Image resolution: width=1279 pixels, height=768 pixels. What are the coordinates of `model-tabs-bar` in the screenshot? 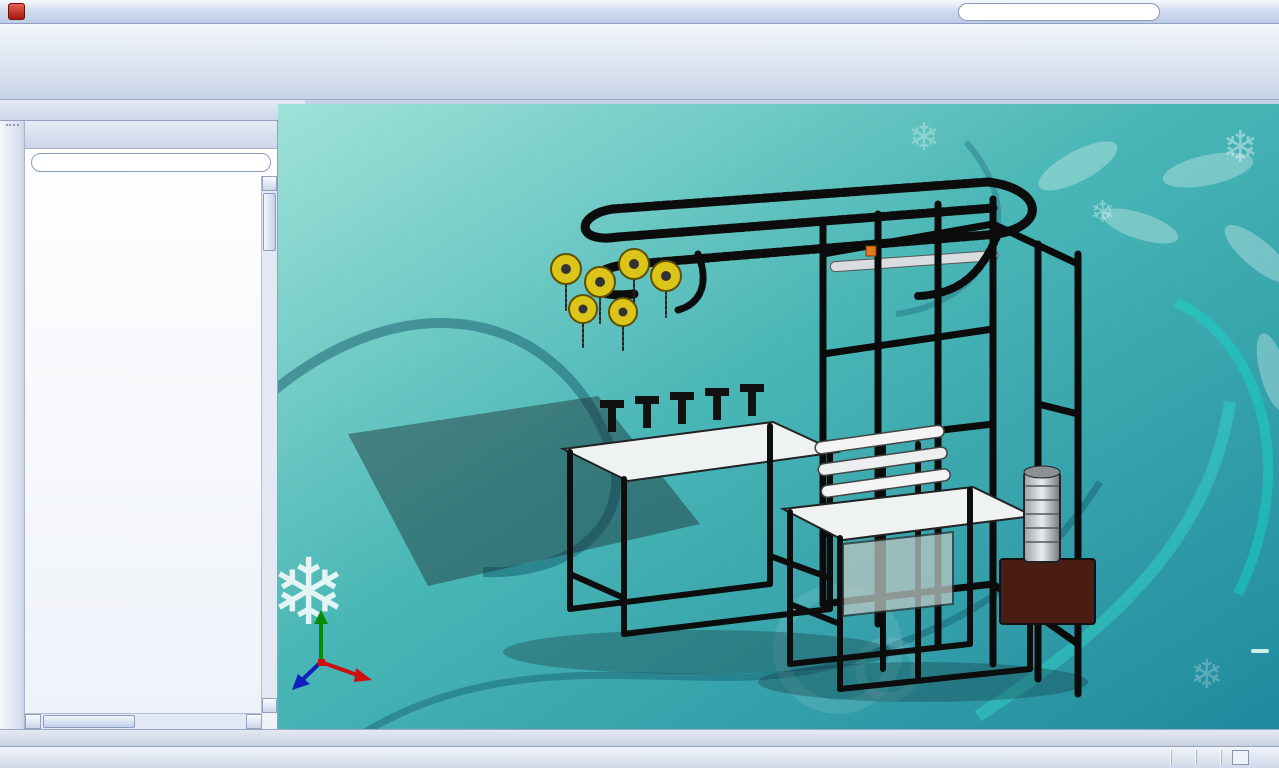 It's located at (639, 737).